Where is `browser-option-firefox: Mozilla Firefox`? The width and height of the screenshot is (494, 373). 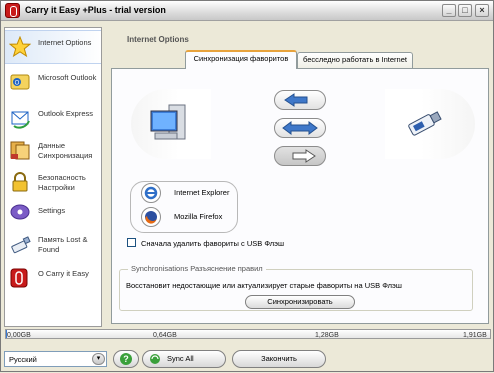 browser-option-firefox: Mozilla Firefox is located at coordinates (191, 217).